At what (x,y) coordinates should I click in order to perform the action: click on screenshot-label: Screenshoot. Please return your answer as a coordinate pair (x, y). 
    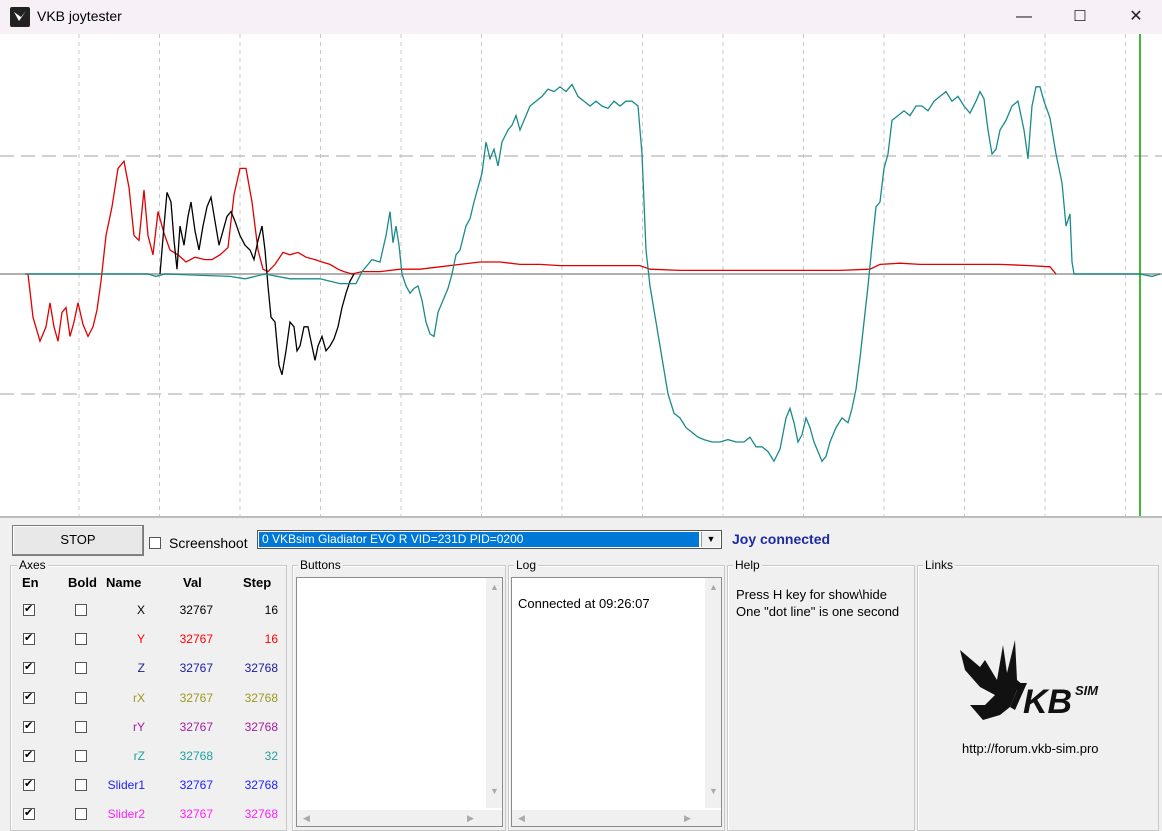
    Looking at the image, I should click on (208, 543).